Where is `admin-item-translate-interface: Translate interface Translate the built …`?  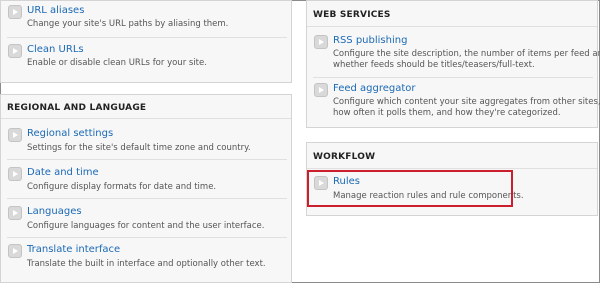
admin-item-translate-interface: Translate interface Translate the built … is located at coordinates (148, 257).